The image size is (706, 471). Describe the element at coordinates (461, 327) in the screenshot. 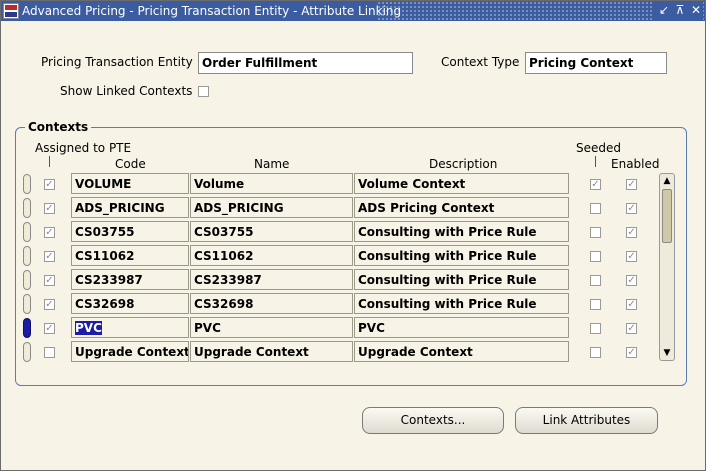

I see `description-cell: PVC` at that location.